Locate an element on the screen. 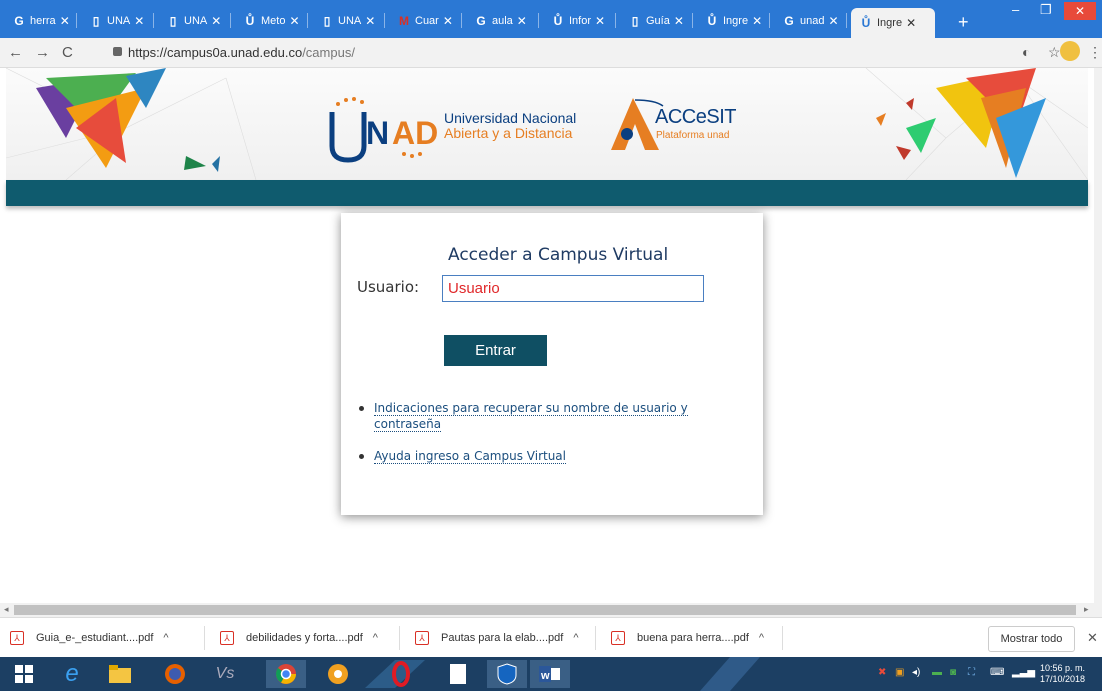 The width and height of the screenshot is (1102, 691). notepad-icon is located at coordinates (458, 674).